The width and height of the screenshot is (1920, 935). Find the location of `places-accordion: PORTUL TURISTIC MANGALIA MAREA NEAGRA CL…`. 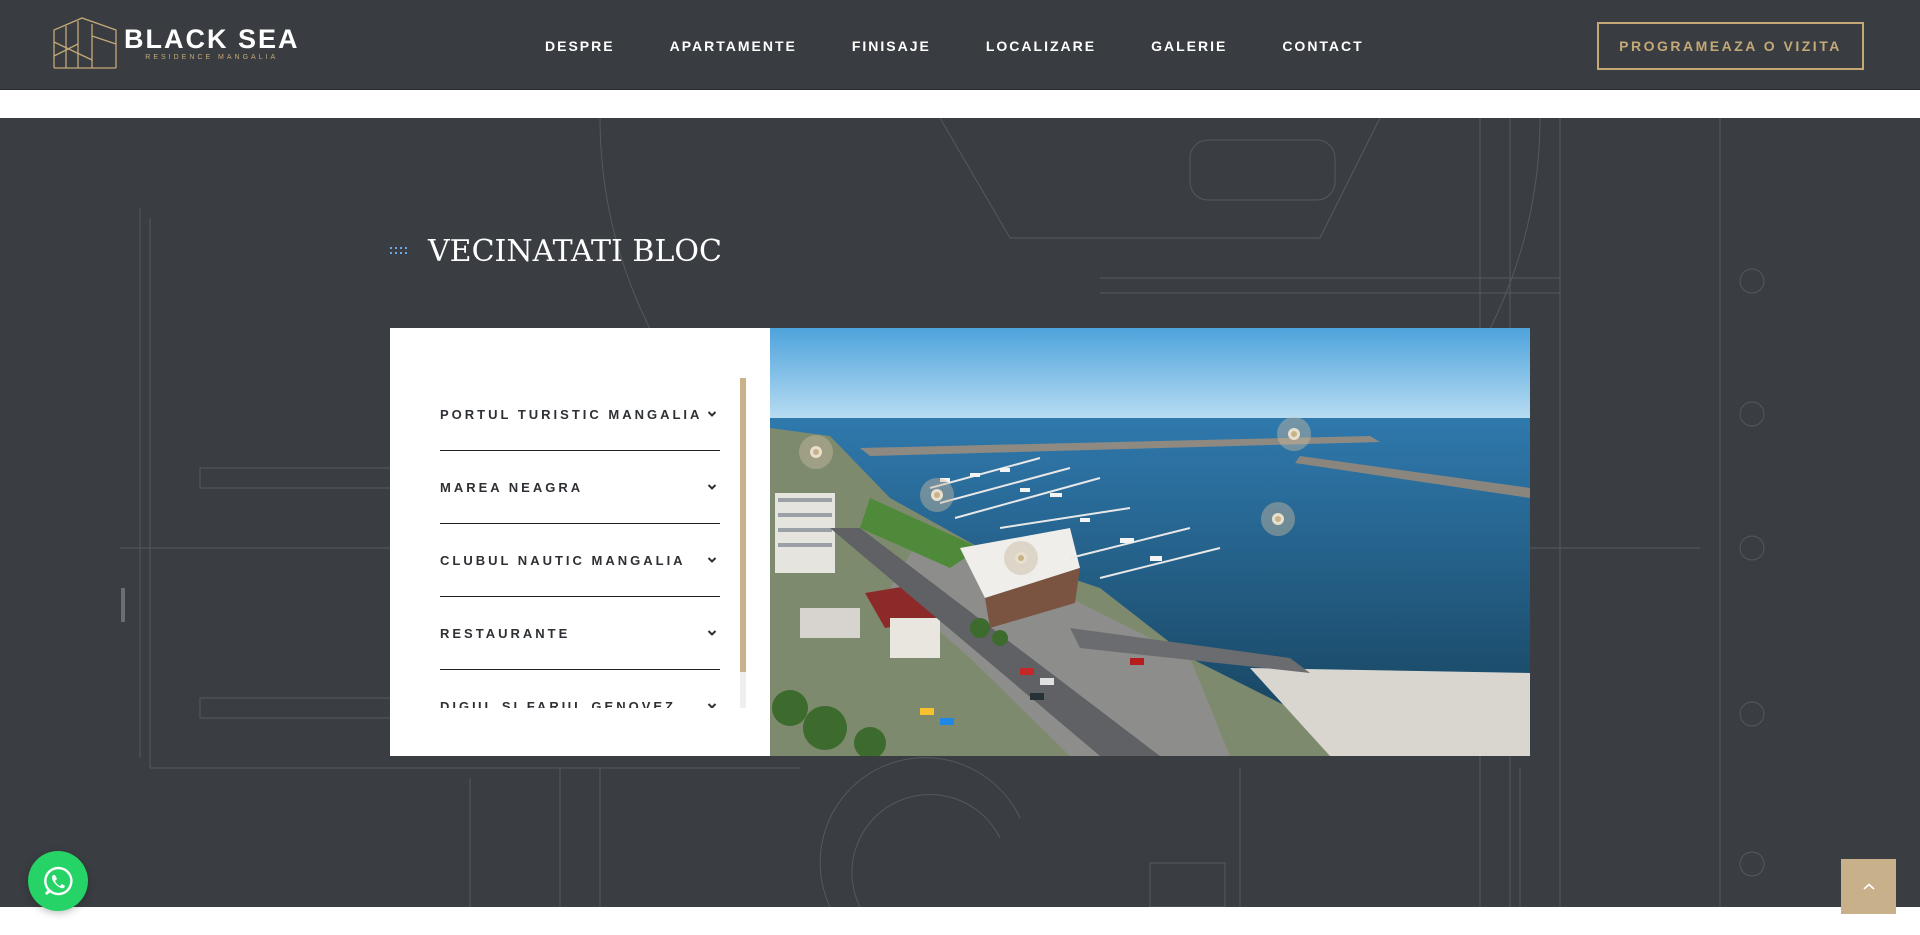

places-accordion: PORTUL TURISTIC MANGALIA MAREA NEAGRA CL… is located at coordinates (580, 543).